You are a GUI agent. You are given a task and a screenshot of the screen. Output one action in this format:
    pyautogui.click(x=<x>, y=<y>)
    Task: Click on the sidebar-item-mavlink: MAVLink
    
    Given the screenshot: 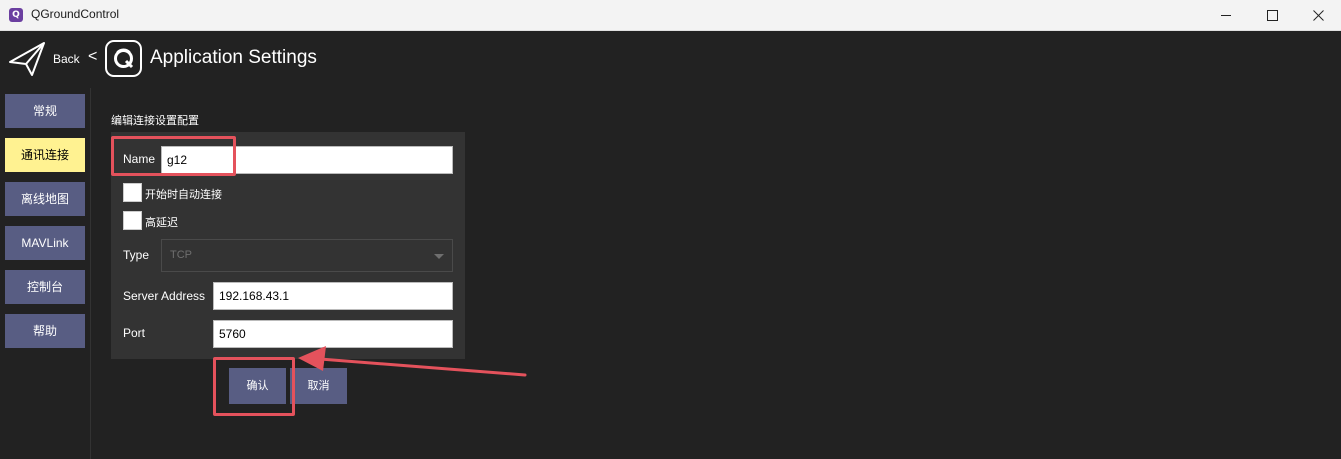 What is the action you would take?
    pyautogui.click(x=45, y=243)
    